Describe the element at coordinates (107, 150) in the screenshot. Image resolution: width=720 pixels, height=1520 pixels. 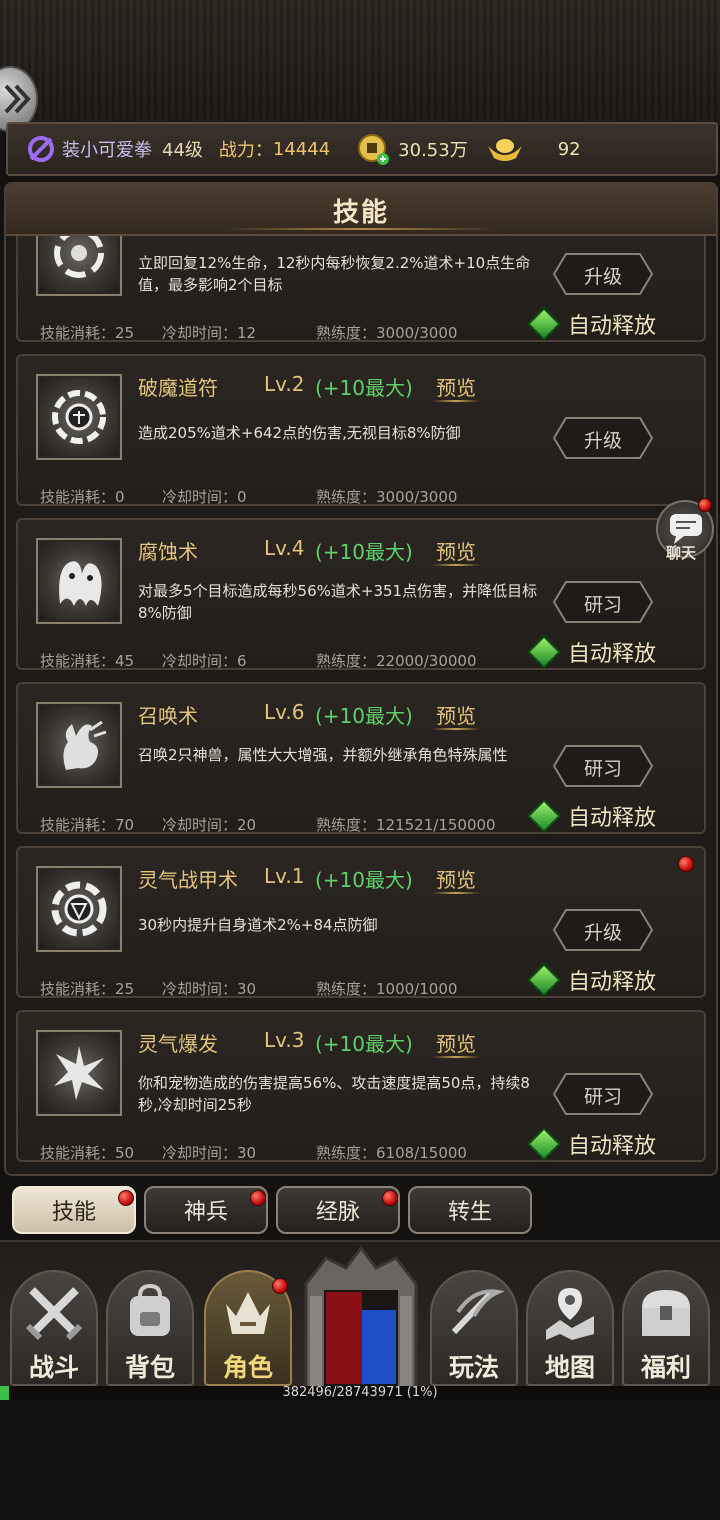
I see `player-name: 装小可爱拳` at that location.